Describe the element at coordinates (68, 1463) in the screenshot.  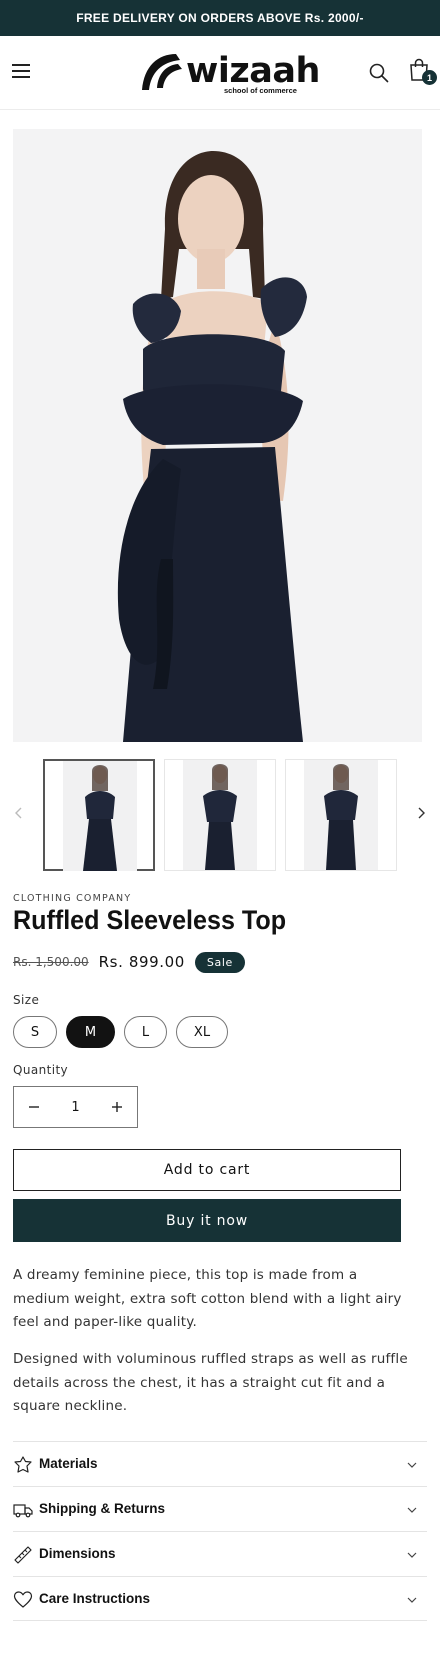
I see `accordion-label: Materials` at that location.